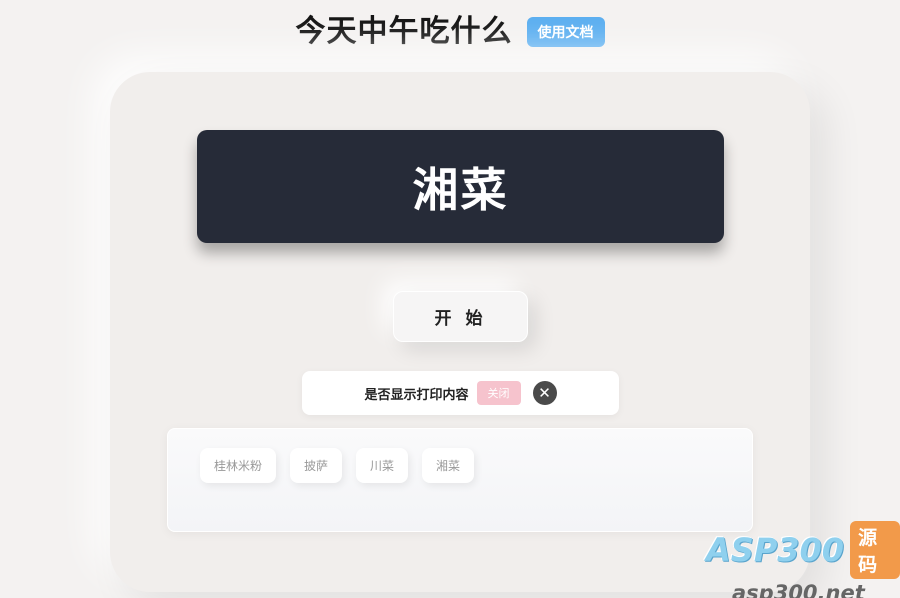 Image resolution: width=900 pixels, height=598 pixels. Describe the element at coordinates (498, 393) in the screenshot. I see `print-toggle-button: 关闭` at that location.